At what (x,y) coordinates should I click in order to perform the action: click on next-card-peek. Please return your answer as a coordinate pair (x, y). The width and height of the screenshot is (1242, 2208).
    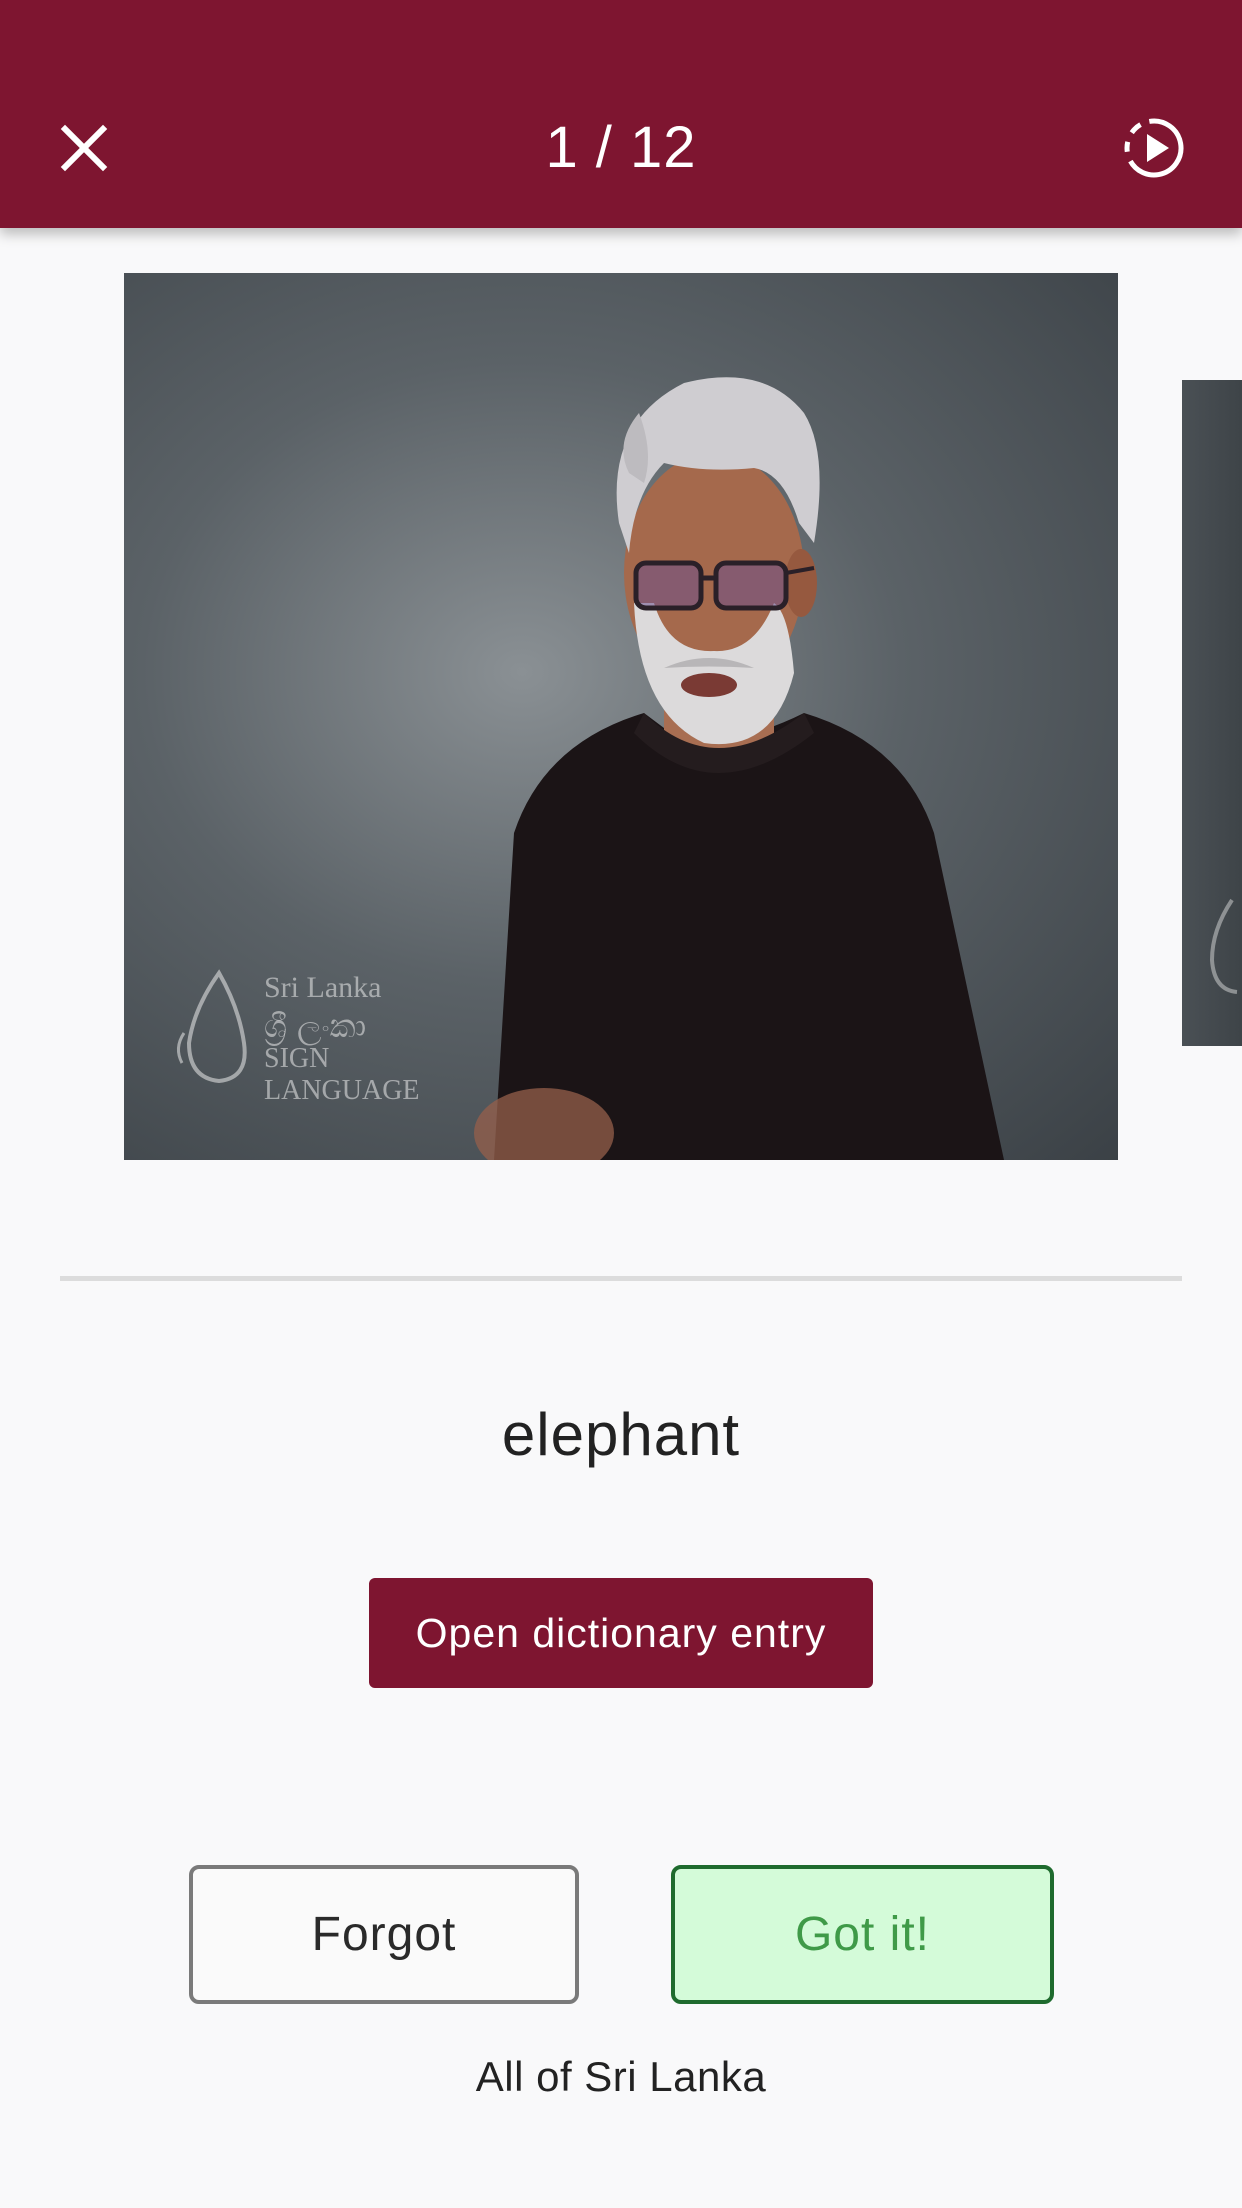
    Looking at the image, I should click on (1212, 713).